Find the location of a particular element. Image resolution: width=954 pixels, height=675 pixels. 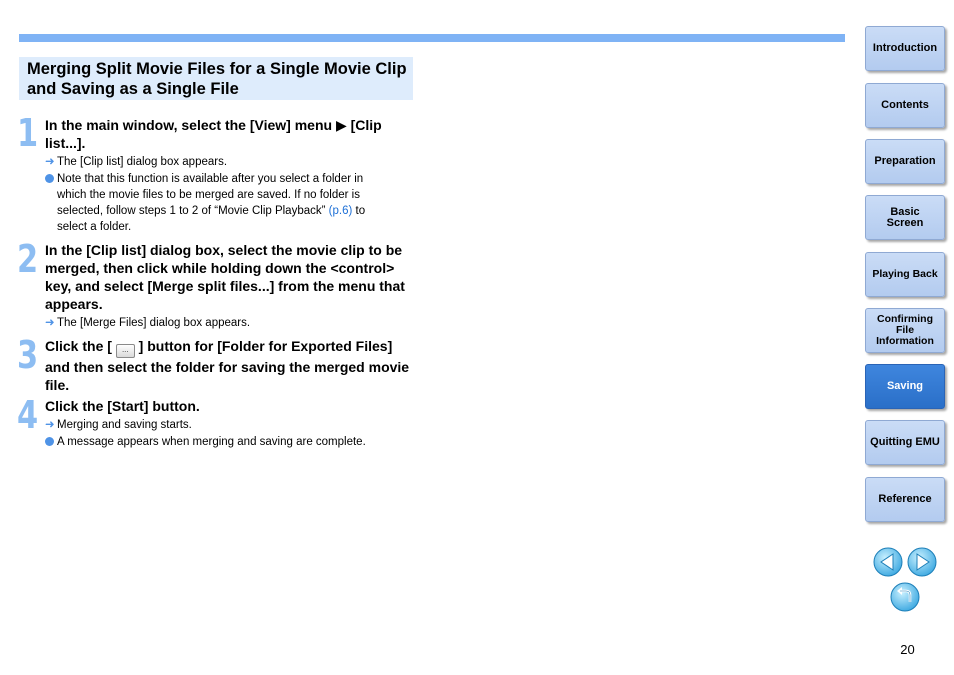

nav-playing-back: Playing Back is located at coordinates (905, 274).